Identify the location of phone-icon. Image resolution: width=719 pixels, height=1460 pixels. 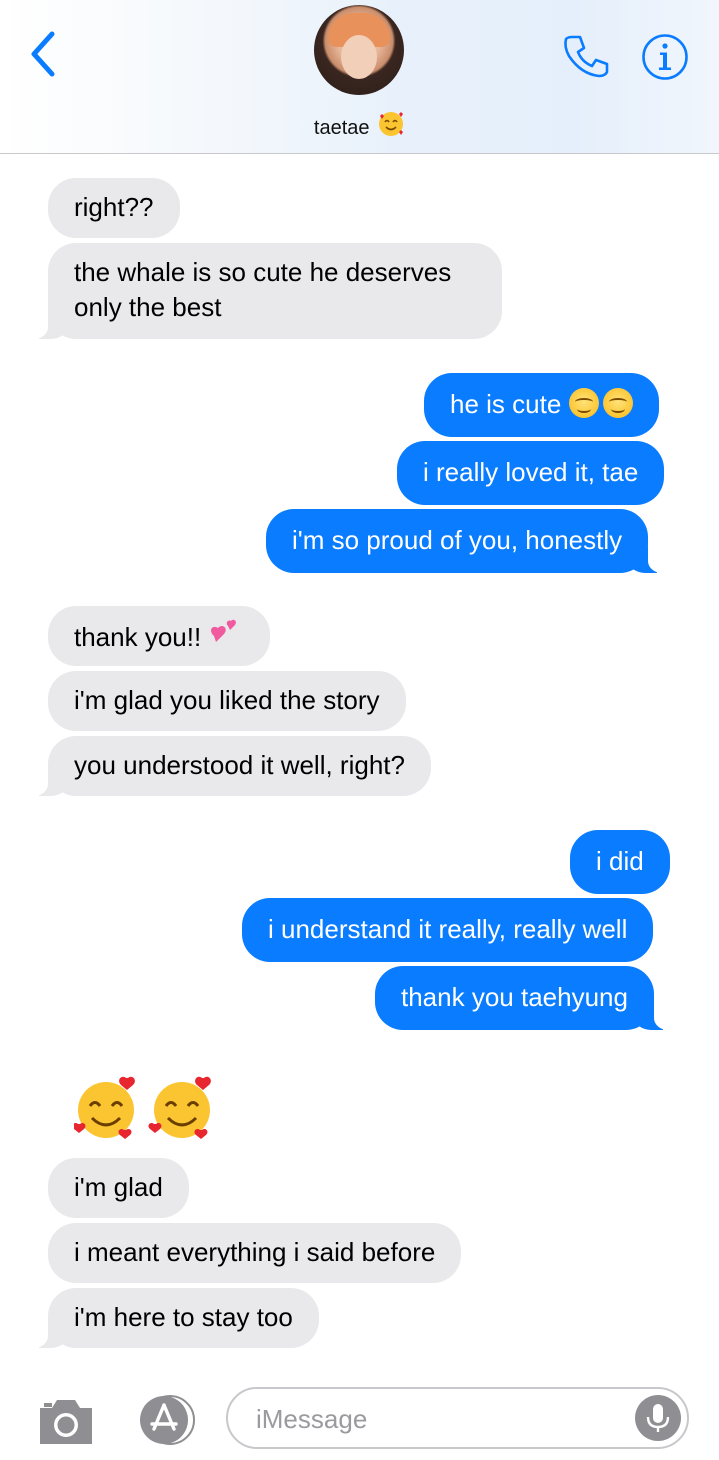
(586, 56).